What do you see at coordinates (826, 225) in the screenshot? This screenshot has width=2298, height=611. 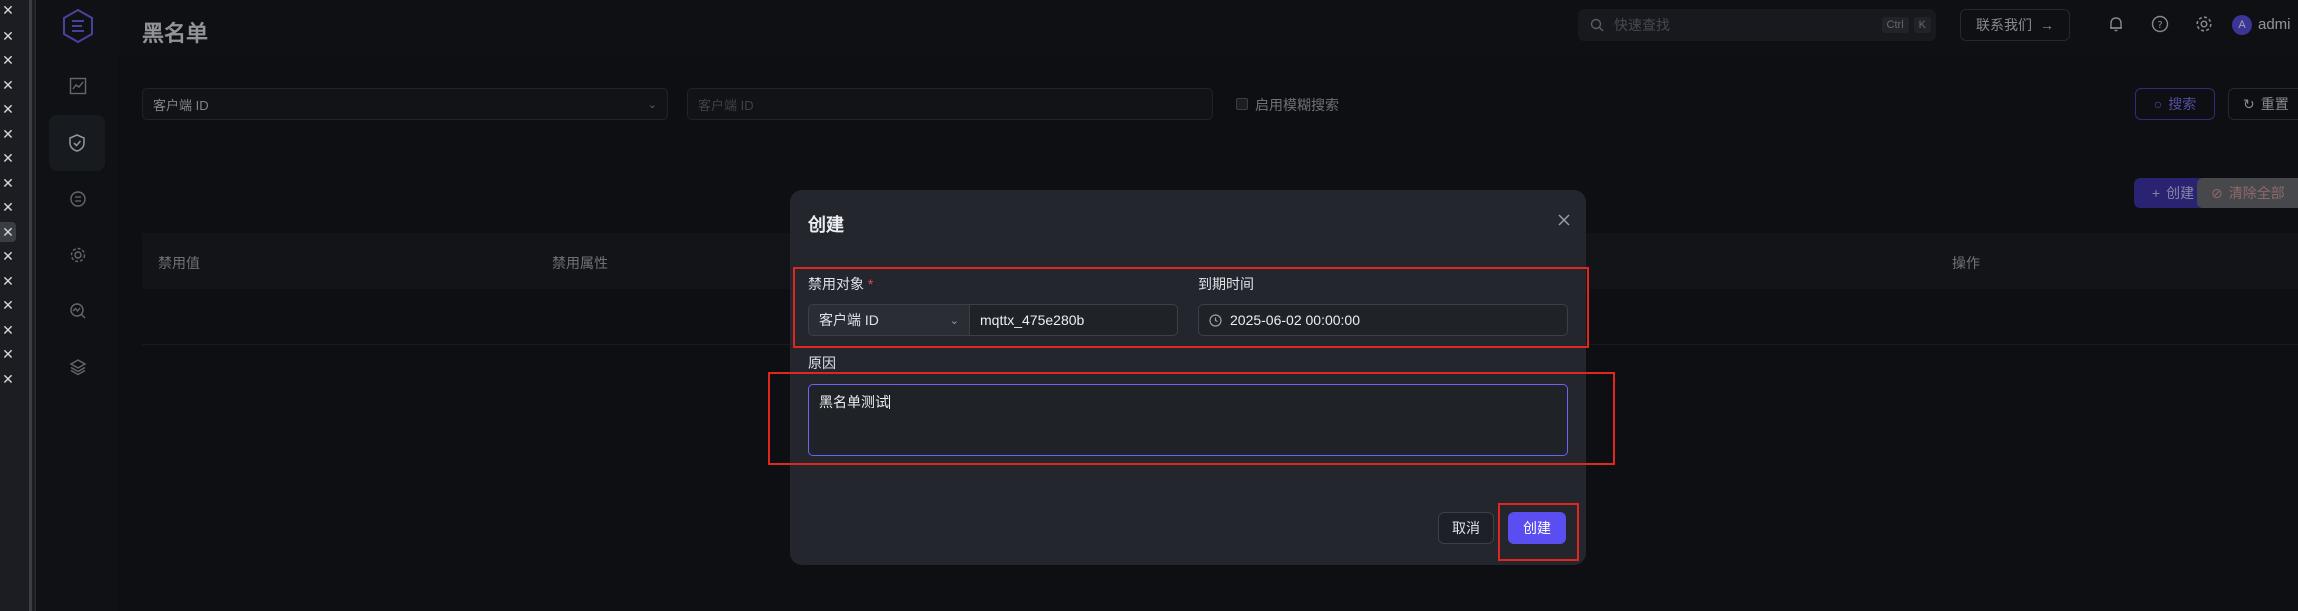 I see `dialog-title: 创建` at bounding box center [826, 225].